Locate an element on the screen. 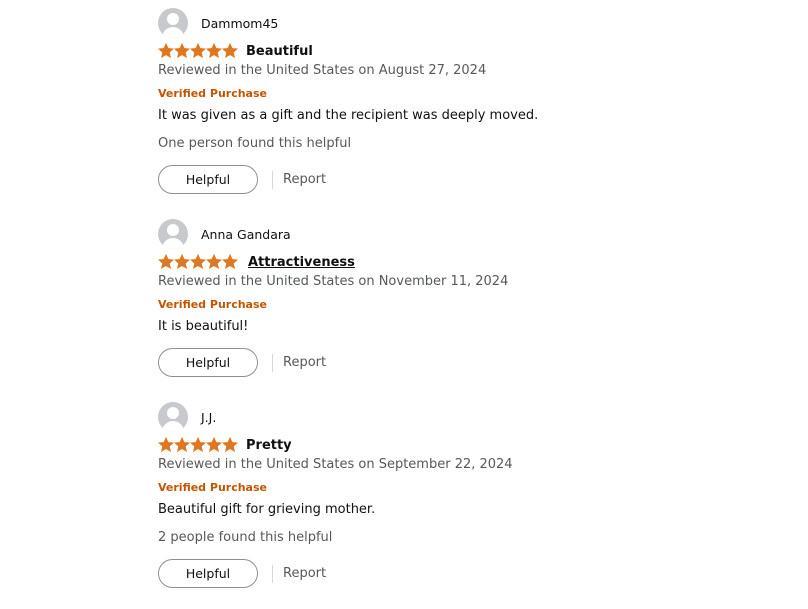  review-title-link: Attractiveness is located at coordinates (301, 262).